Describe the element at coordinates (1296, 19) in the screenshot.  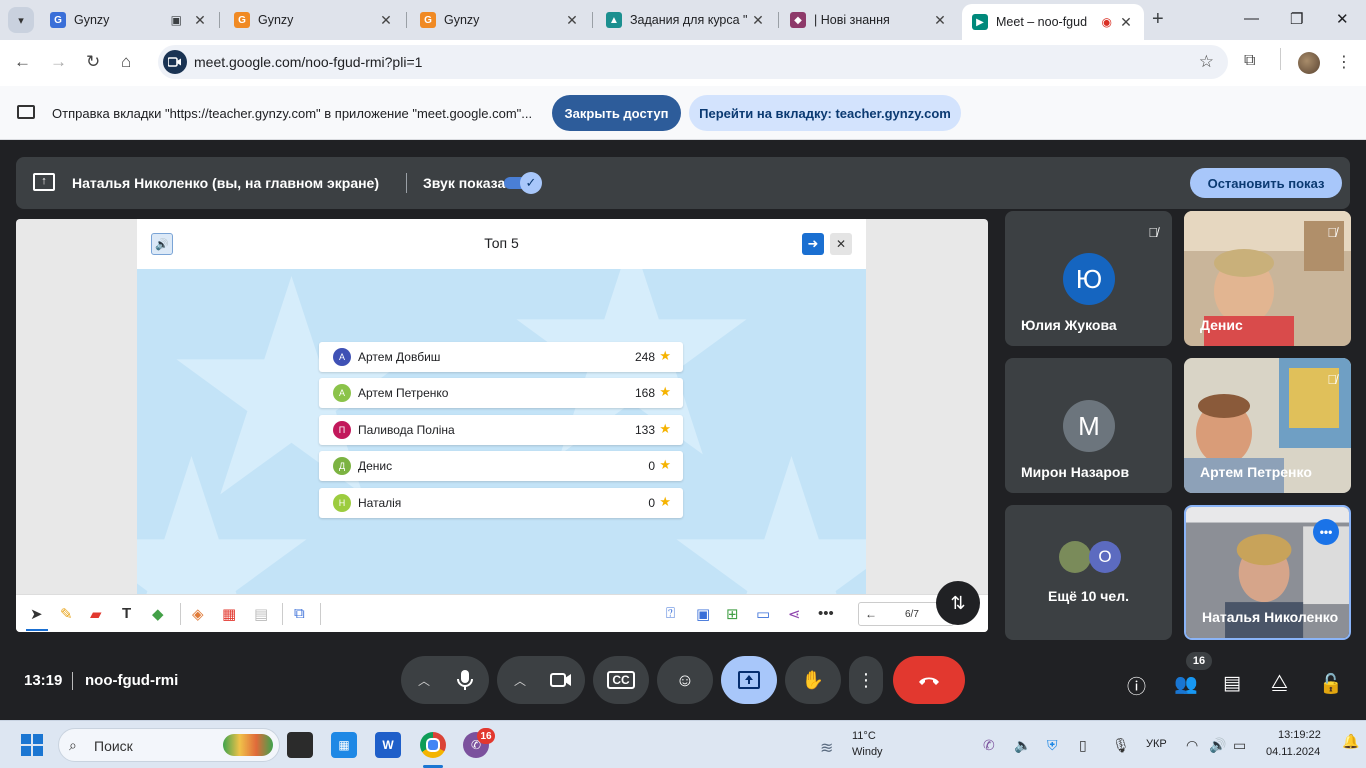
I see `restore-icon: ❐` at that location.